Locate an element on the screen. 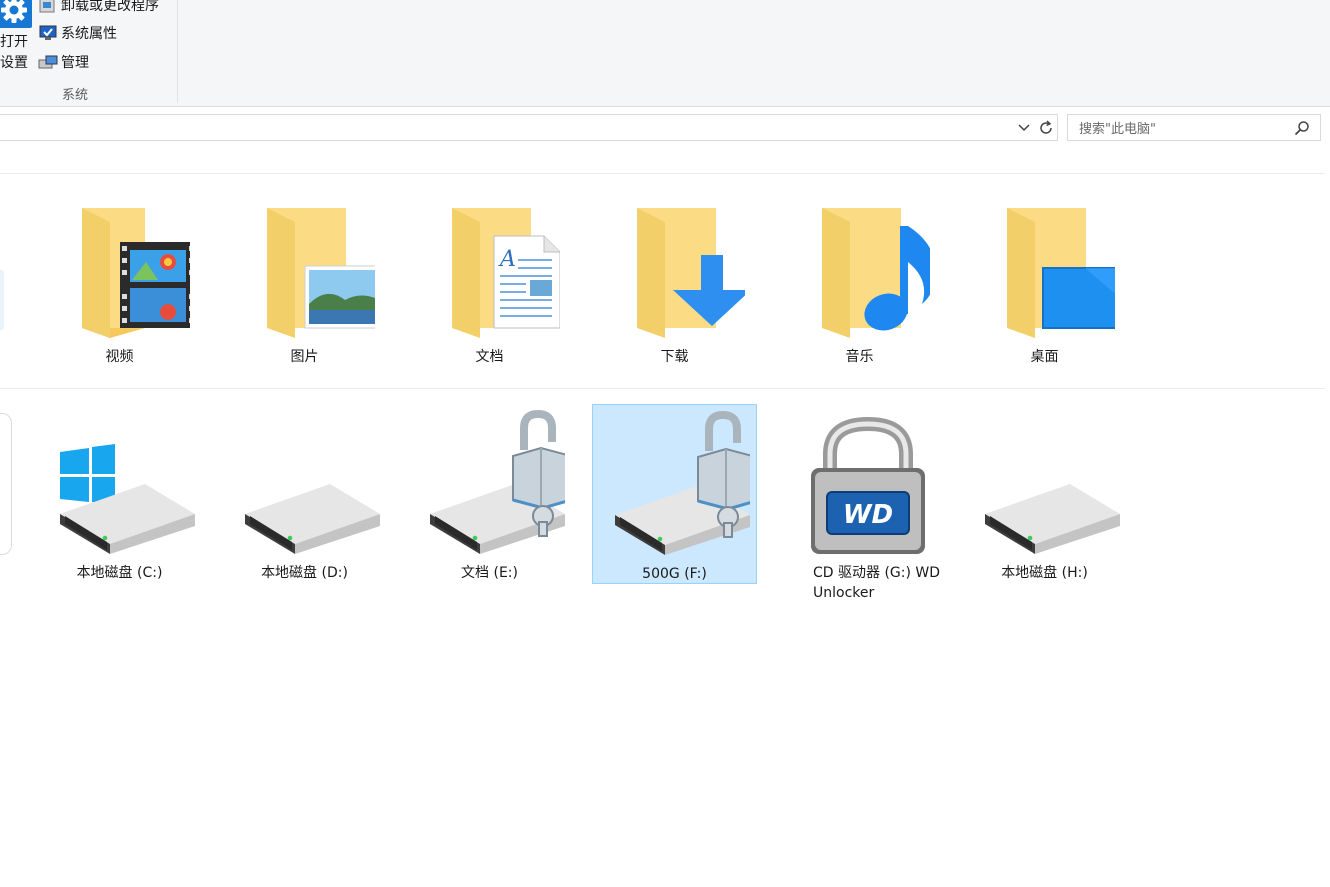  open-settings-button: 打开 设置 is located at coordinates (15, 53).